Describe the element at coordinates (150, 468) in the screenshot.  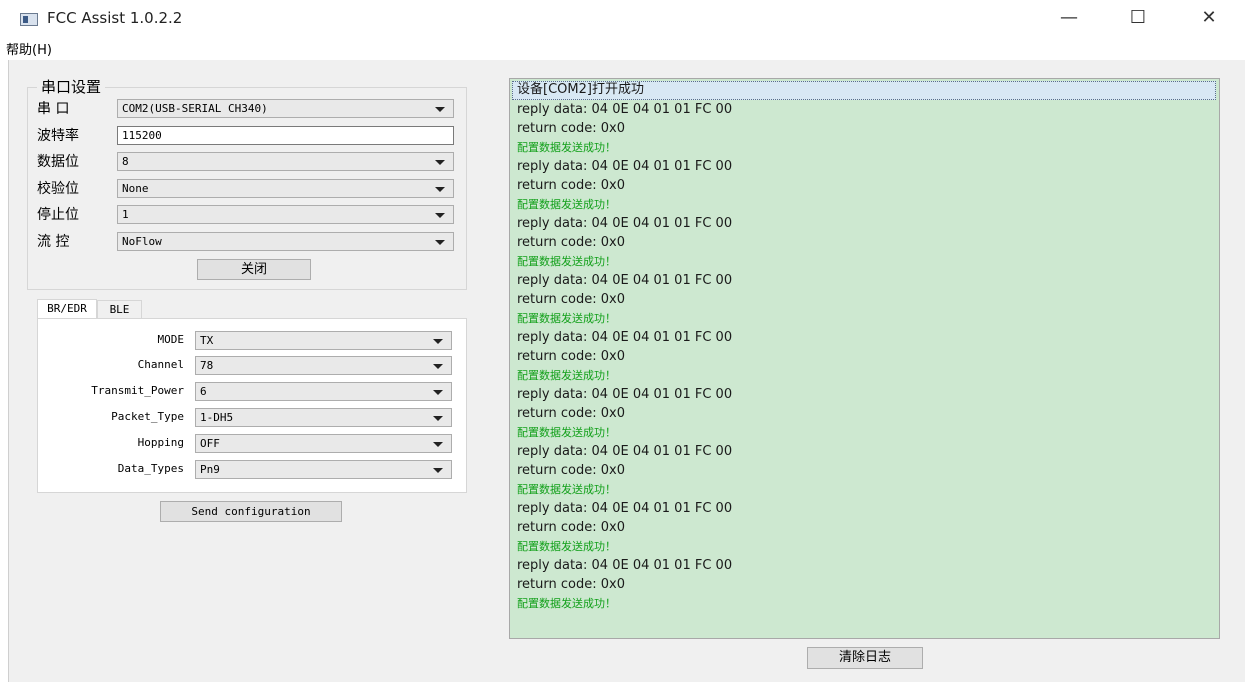
I see `param-label-data-types: Data_Types` at that location.